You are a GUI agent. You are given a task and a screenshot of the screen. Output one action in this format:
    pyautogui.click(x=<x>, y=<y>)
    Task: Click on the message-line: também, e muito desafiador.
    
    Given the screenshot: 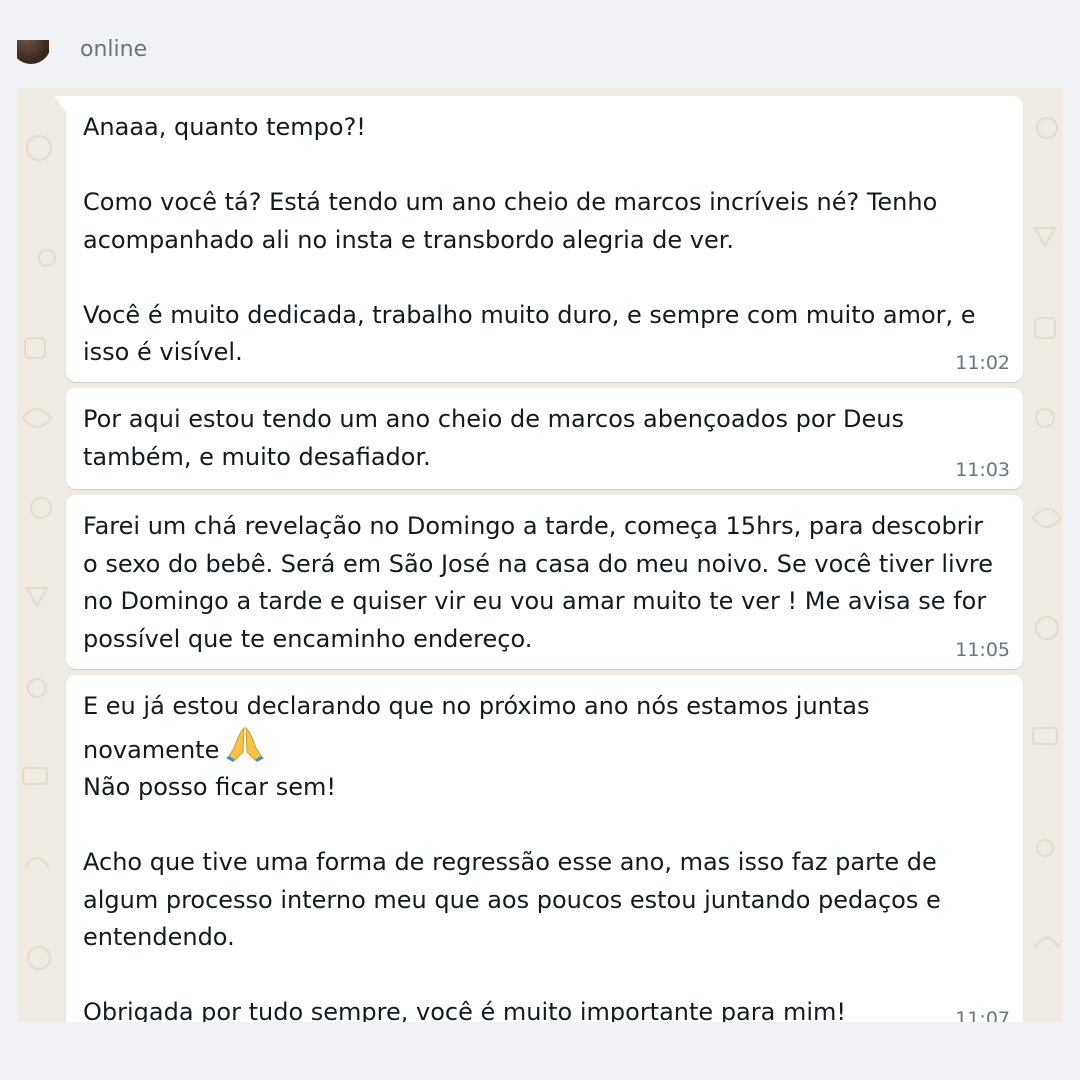 What is the action you would take?
    pyautogui.click(x=522, y=458)
    